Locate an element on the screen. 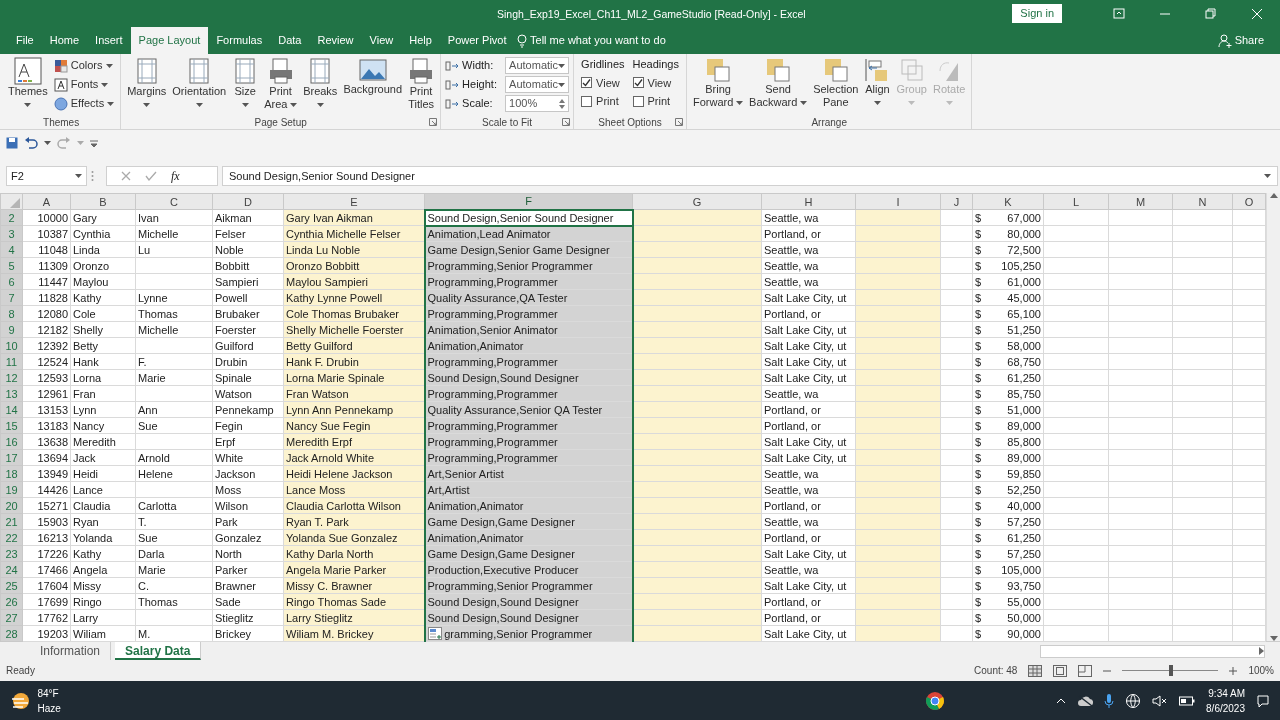 This screenshot has width=1280, height=720. ribbon-tab: Insert is located at coordinates (109, 40).